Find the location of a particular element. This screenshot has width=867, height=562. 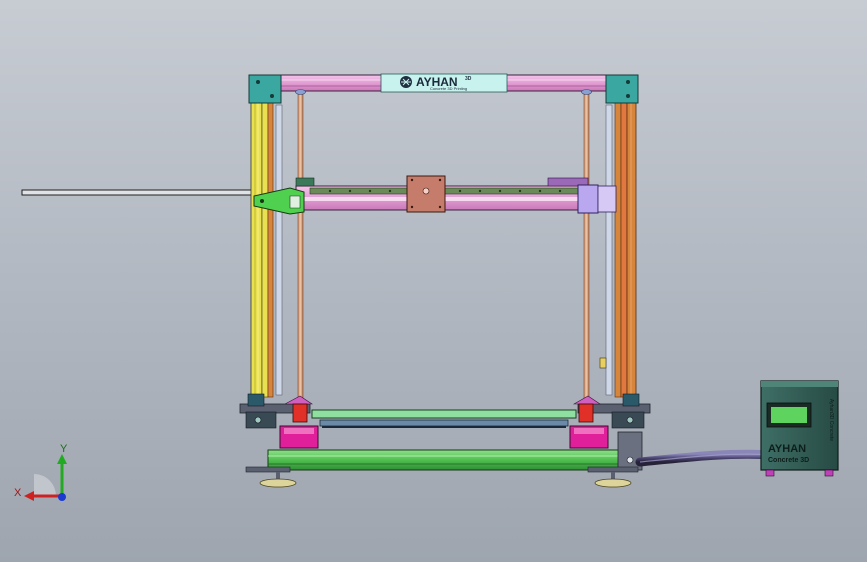

stepper-motor-right is located at coordinates (589, 437).